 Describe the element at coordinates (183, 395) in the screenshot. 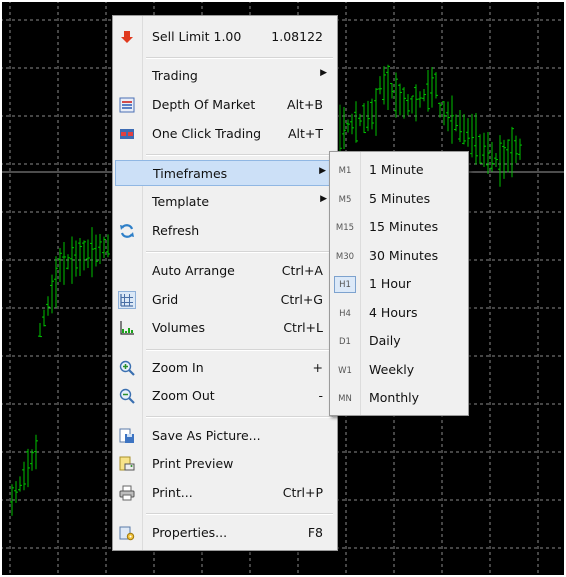

I see `menu-item-label: Zoom Out` at that location.